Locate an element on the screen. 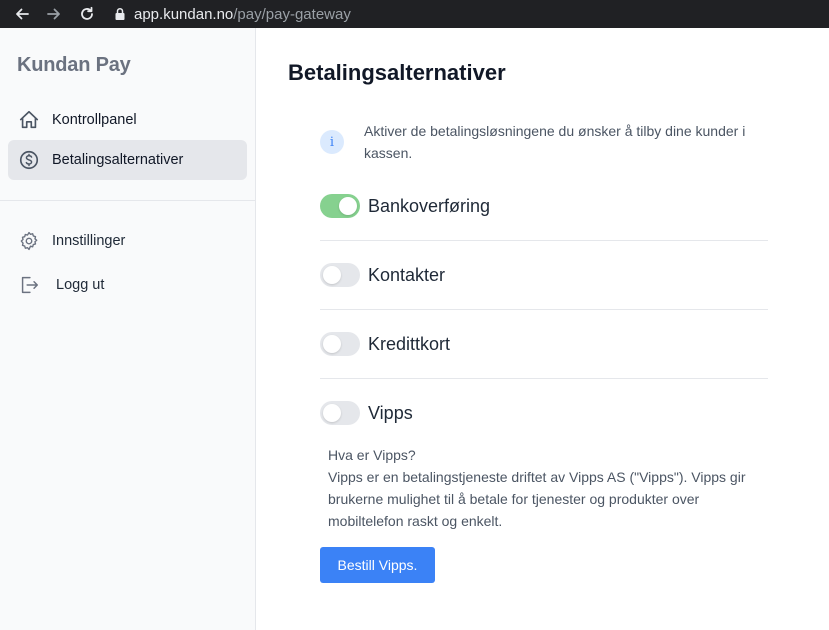  back-button is located at coordinates (22, 14).